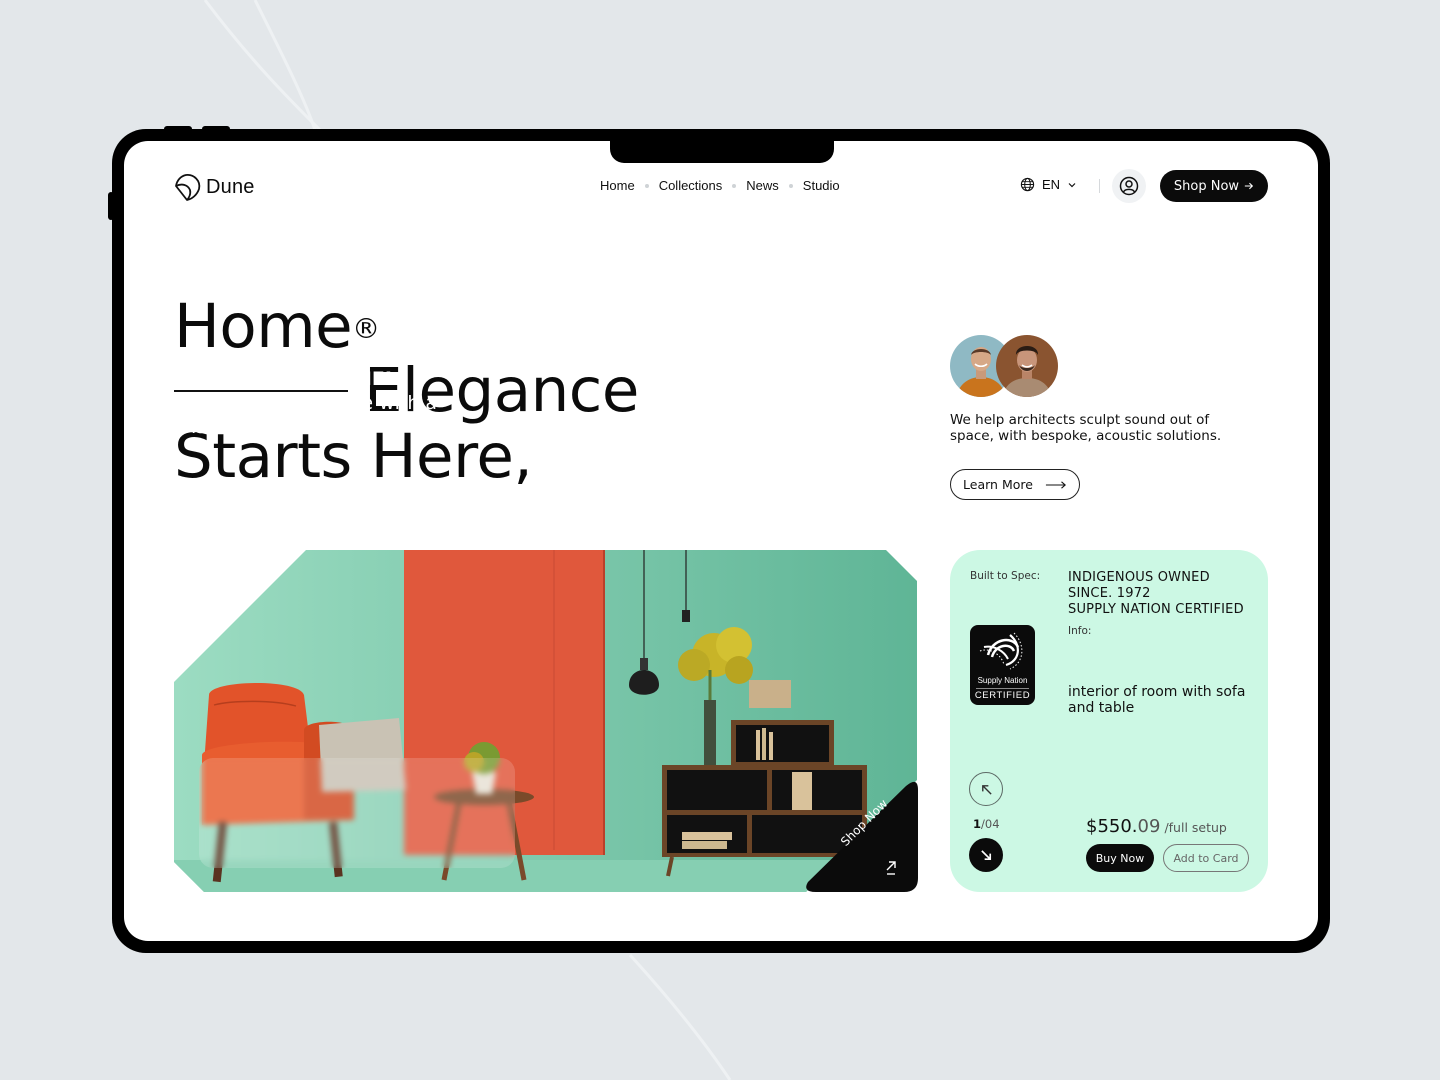 The image size is (1440, 1080). I want to click on price: $550.09/full setup, so click(1156, 826).